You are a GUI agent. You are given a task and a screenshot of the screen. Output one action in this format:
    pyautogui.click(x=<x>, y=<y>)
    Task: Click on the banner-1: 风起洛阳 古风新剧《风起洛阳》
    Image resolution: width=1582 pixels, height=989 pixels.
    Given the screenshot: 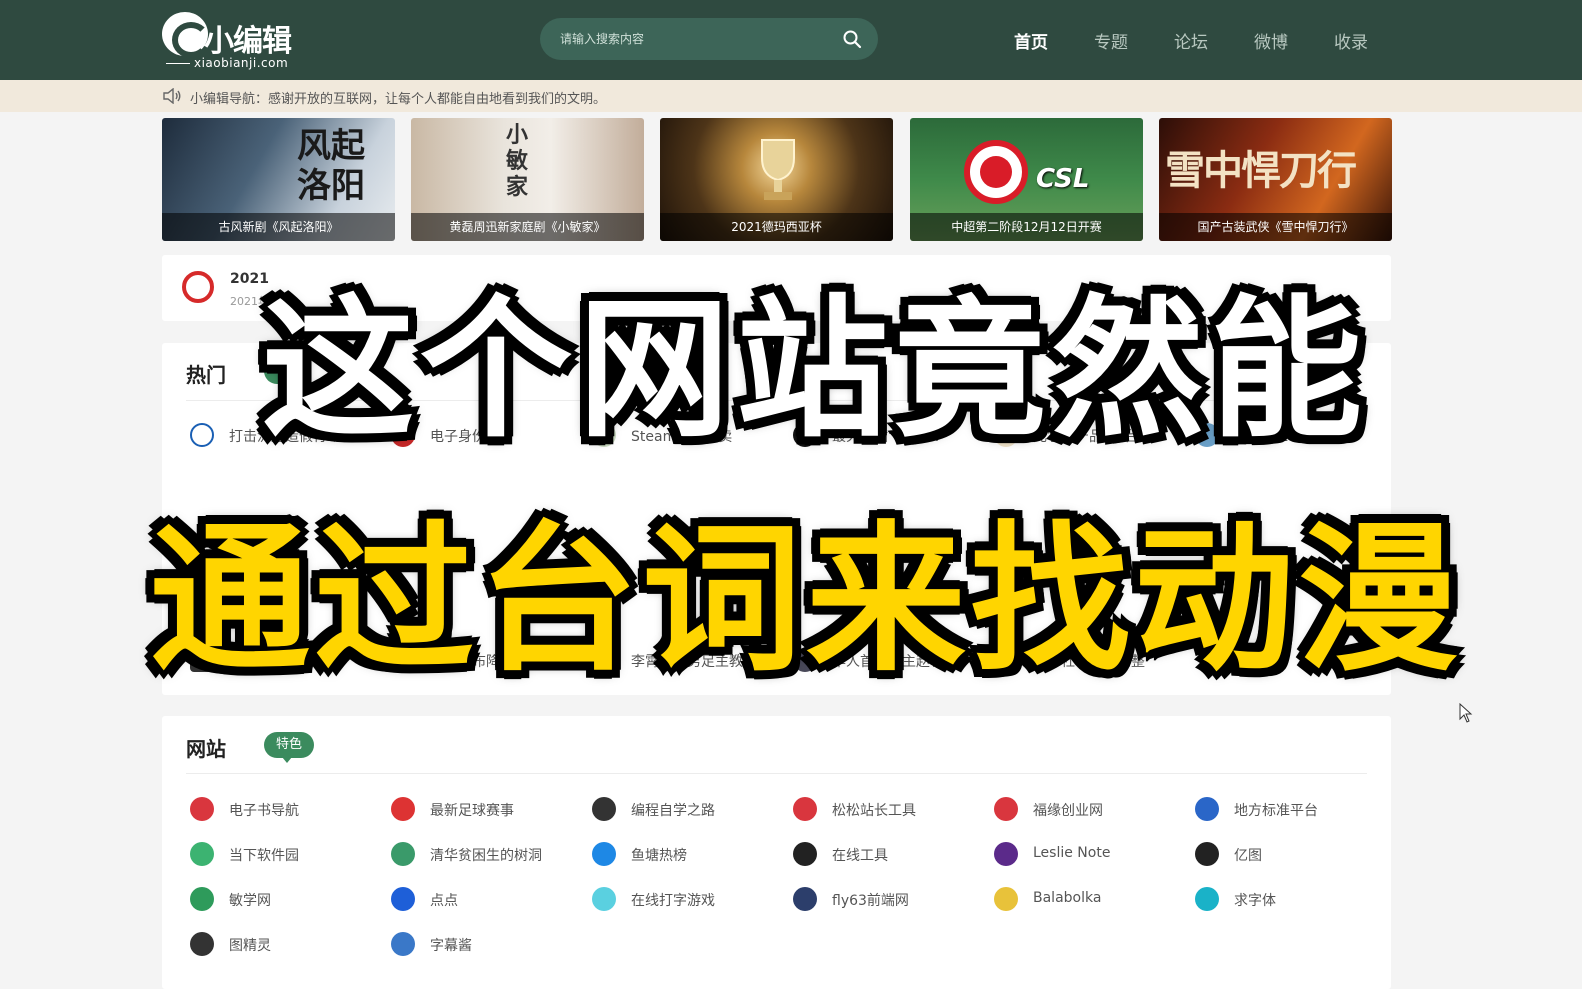 What is the action you would take?
    pyautogui.click(x=278, y=179)
    